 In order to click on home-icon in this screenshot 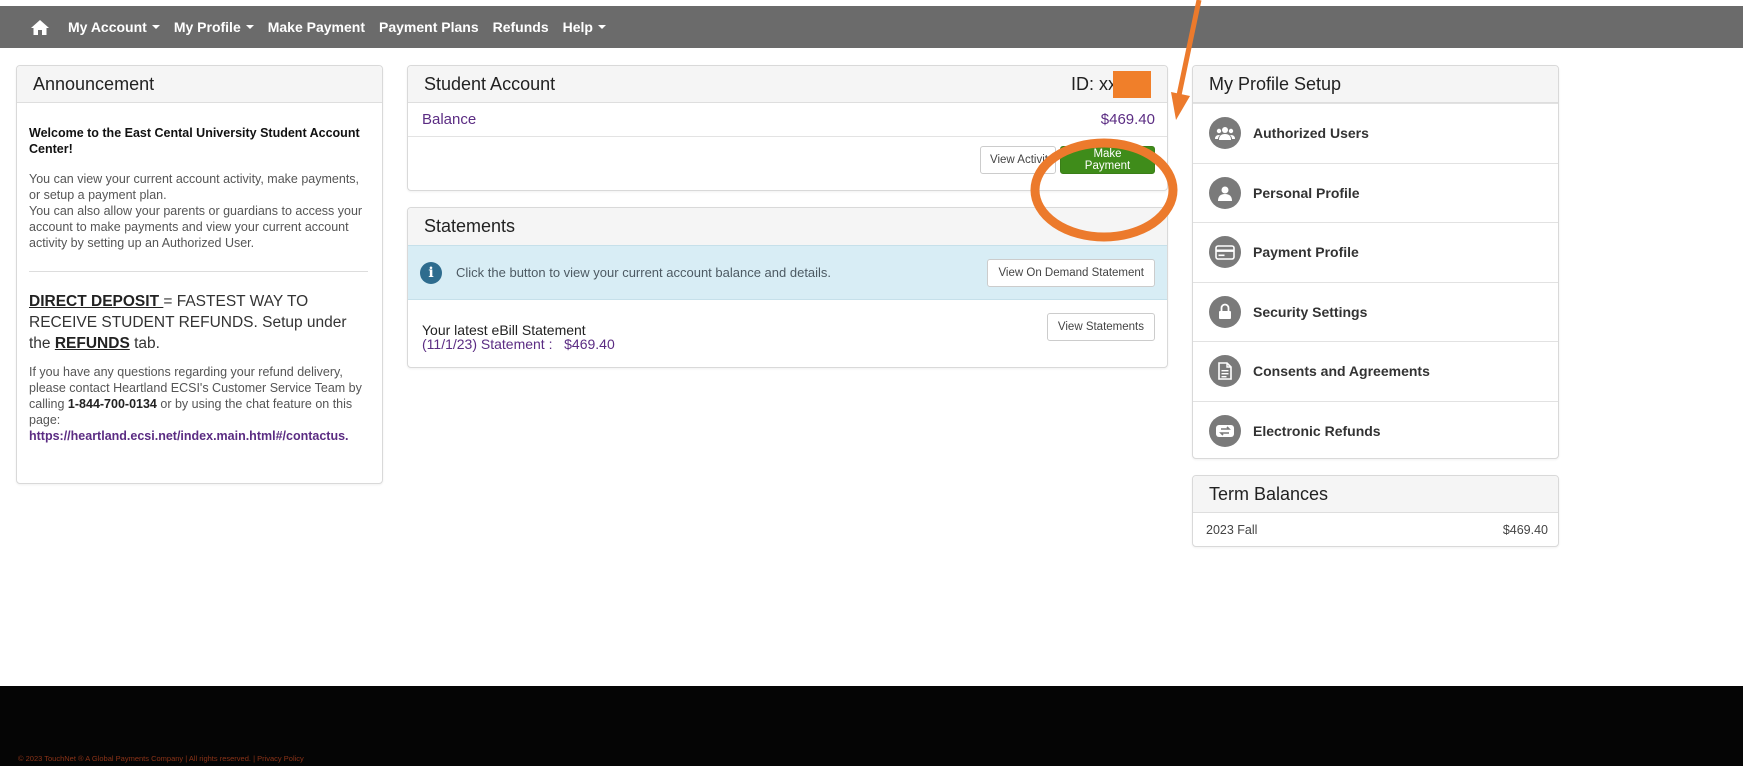, I will do `click(41, 27)`.